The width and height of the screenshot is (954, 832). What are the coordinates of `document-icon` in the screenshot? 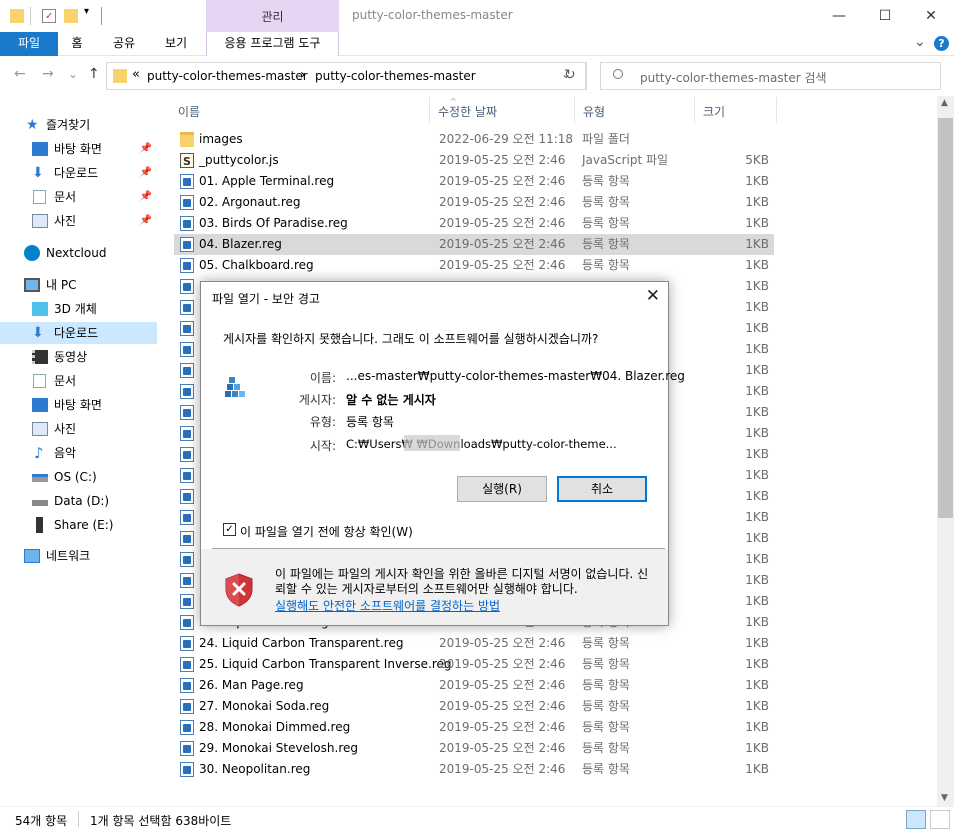 It's located at (39, 197).